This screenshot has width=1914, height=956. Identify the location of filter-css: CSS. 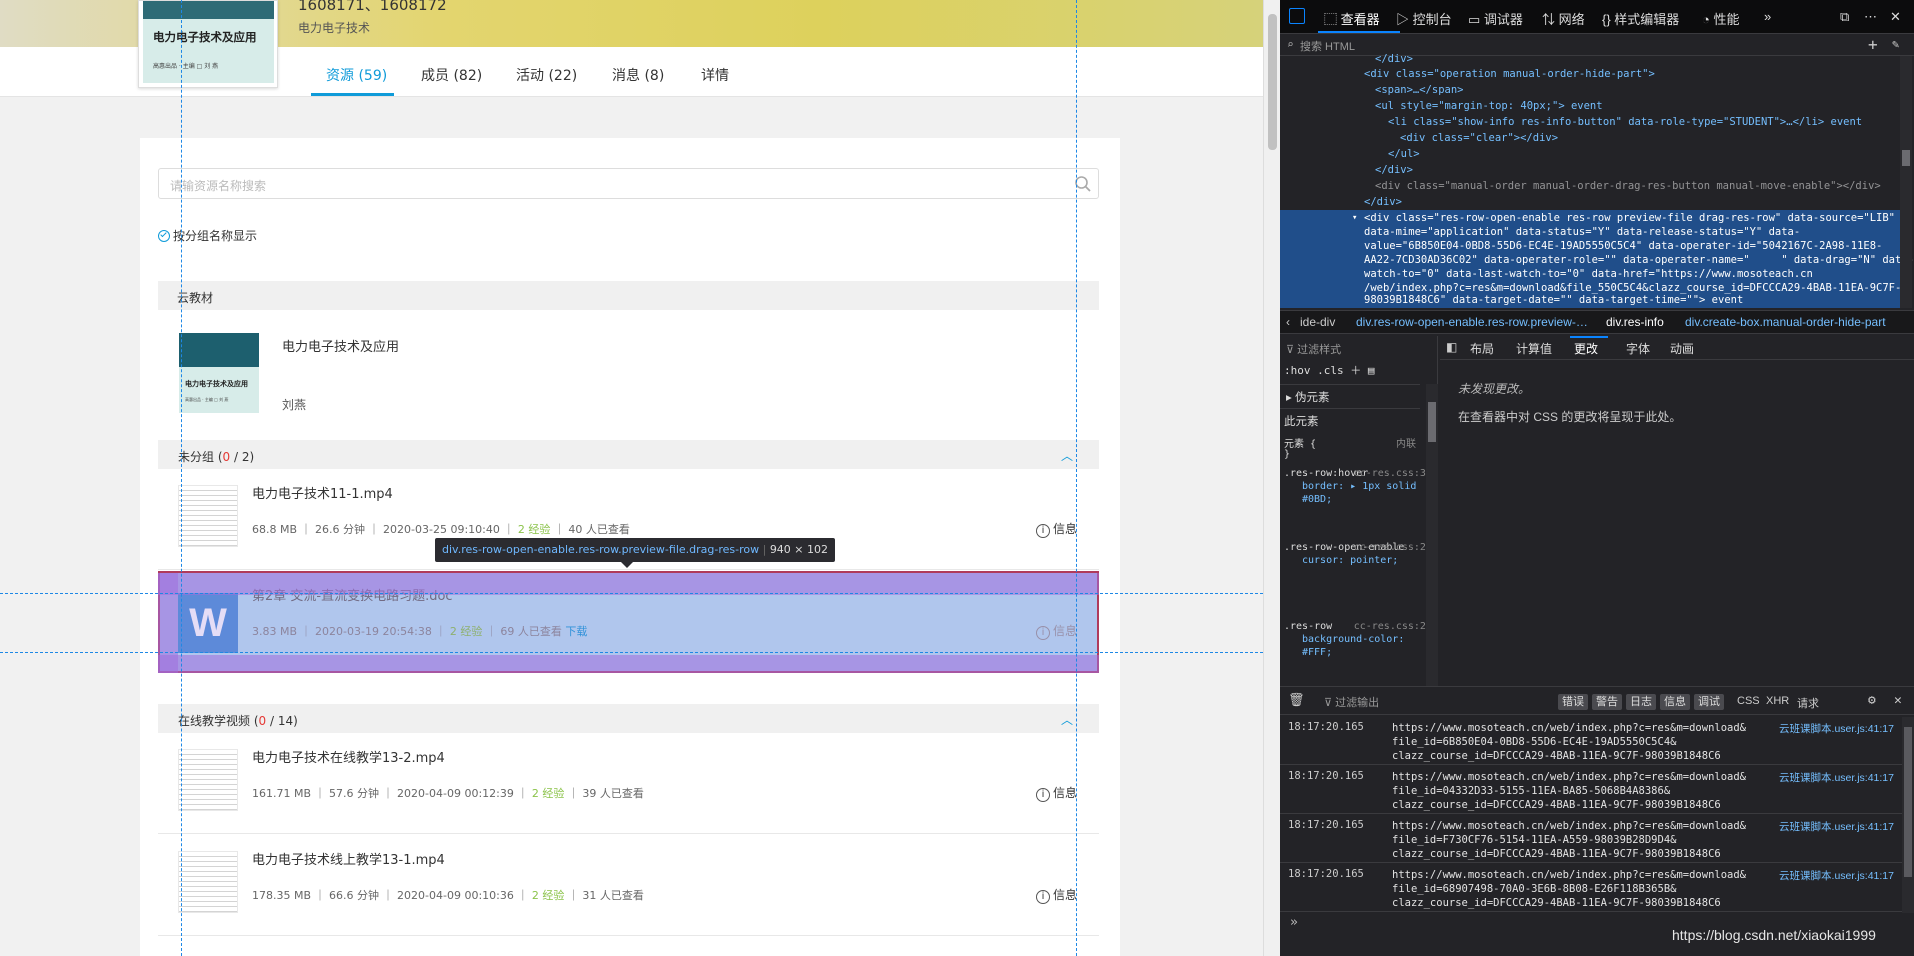
(1748, 701).